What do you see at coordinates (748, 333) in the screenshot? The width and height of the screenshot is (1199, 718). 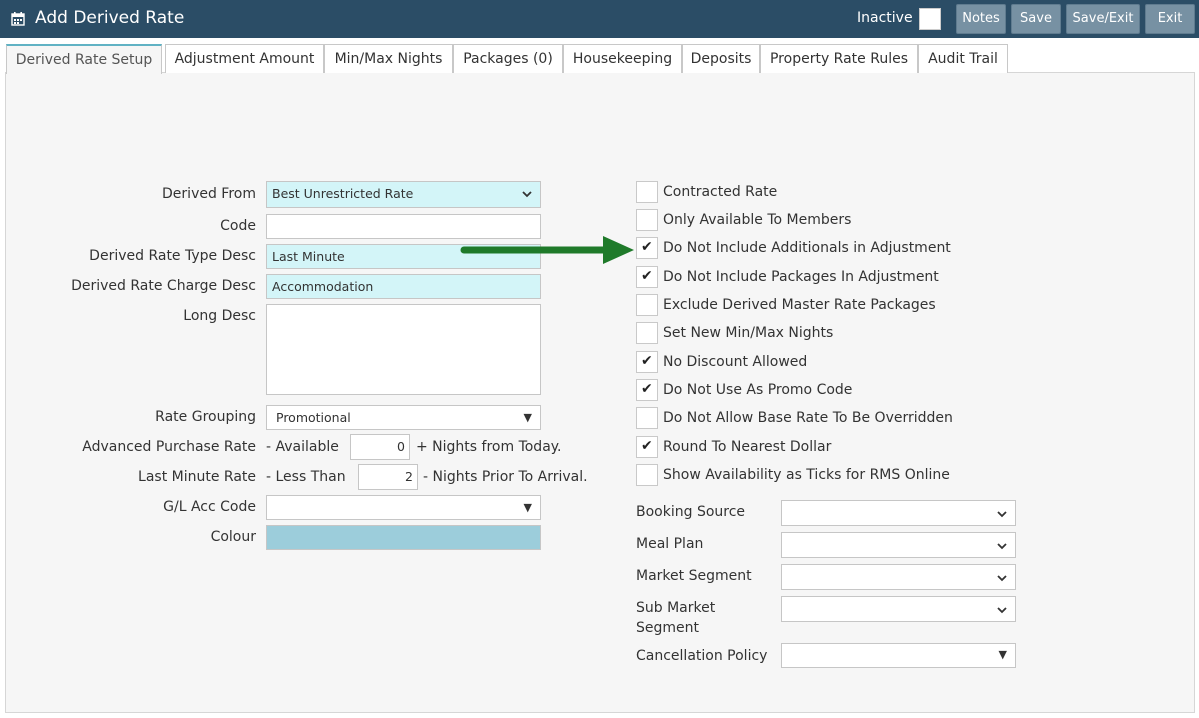 I see `checkbox-label: Set New Min/Max Nights` at bounding box center [748, 333].